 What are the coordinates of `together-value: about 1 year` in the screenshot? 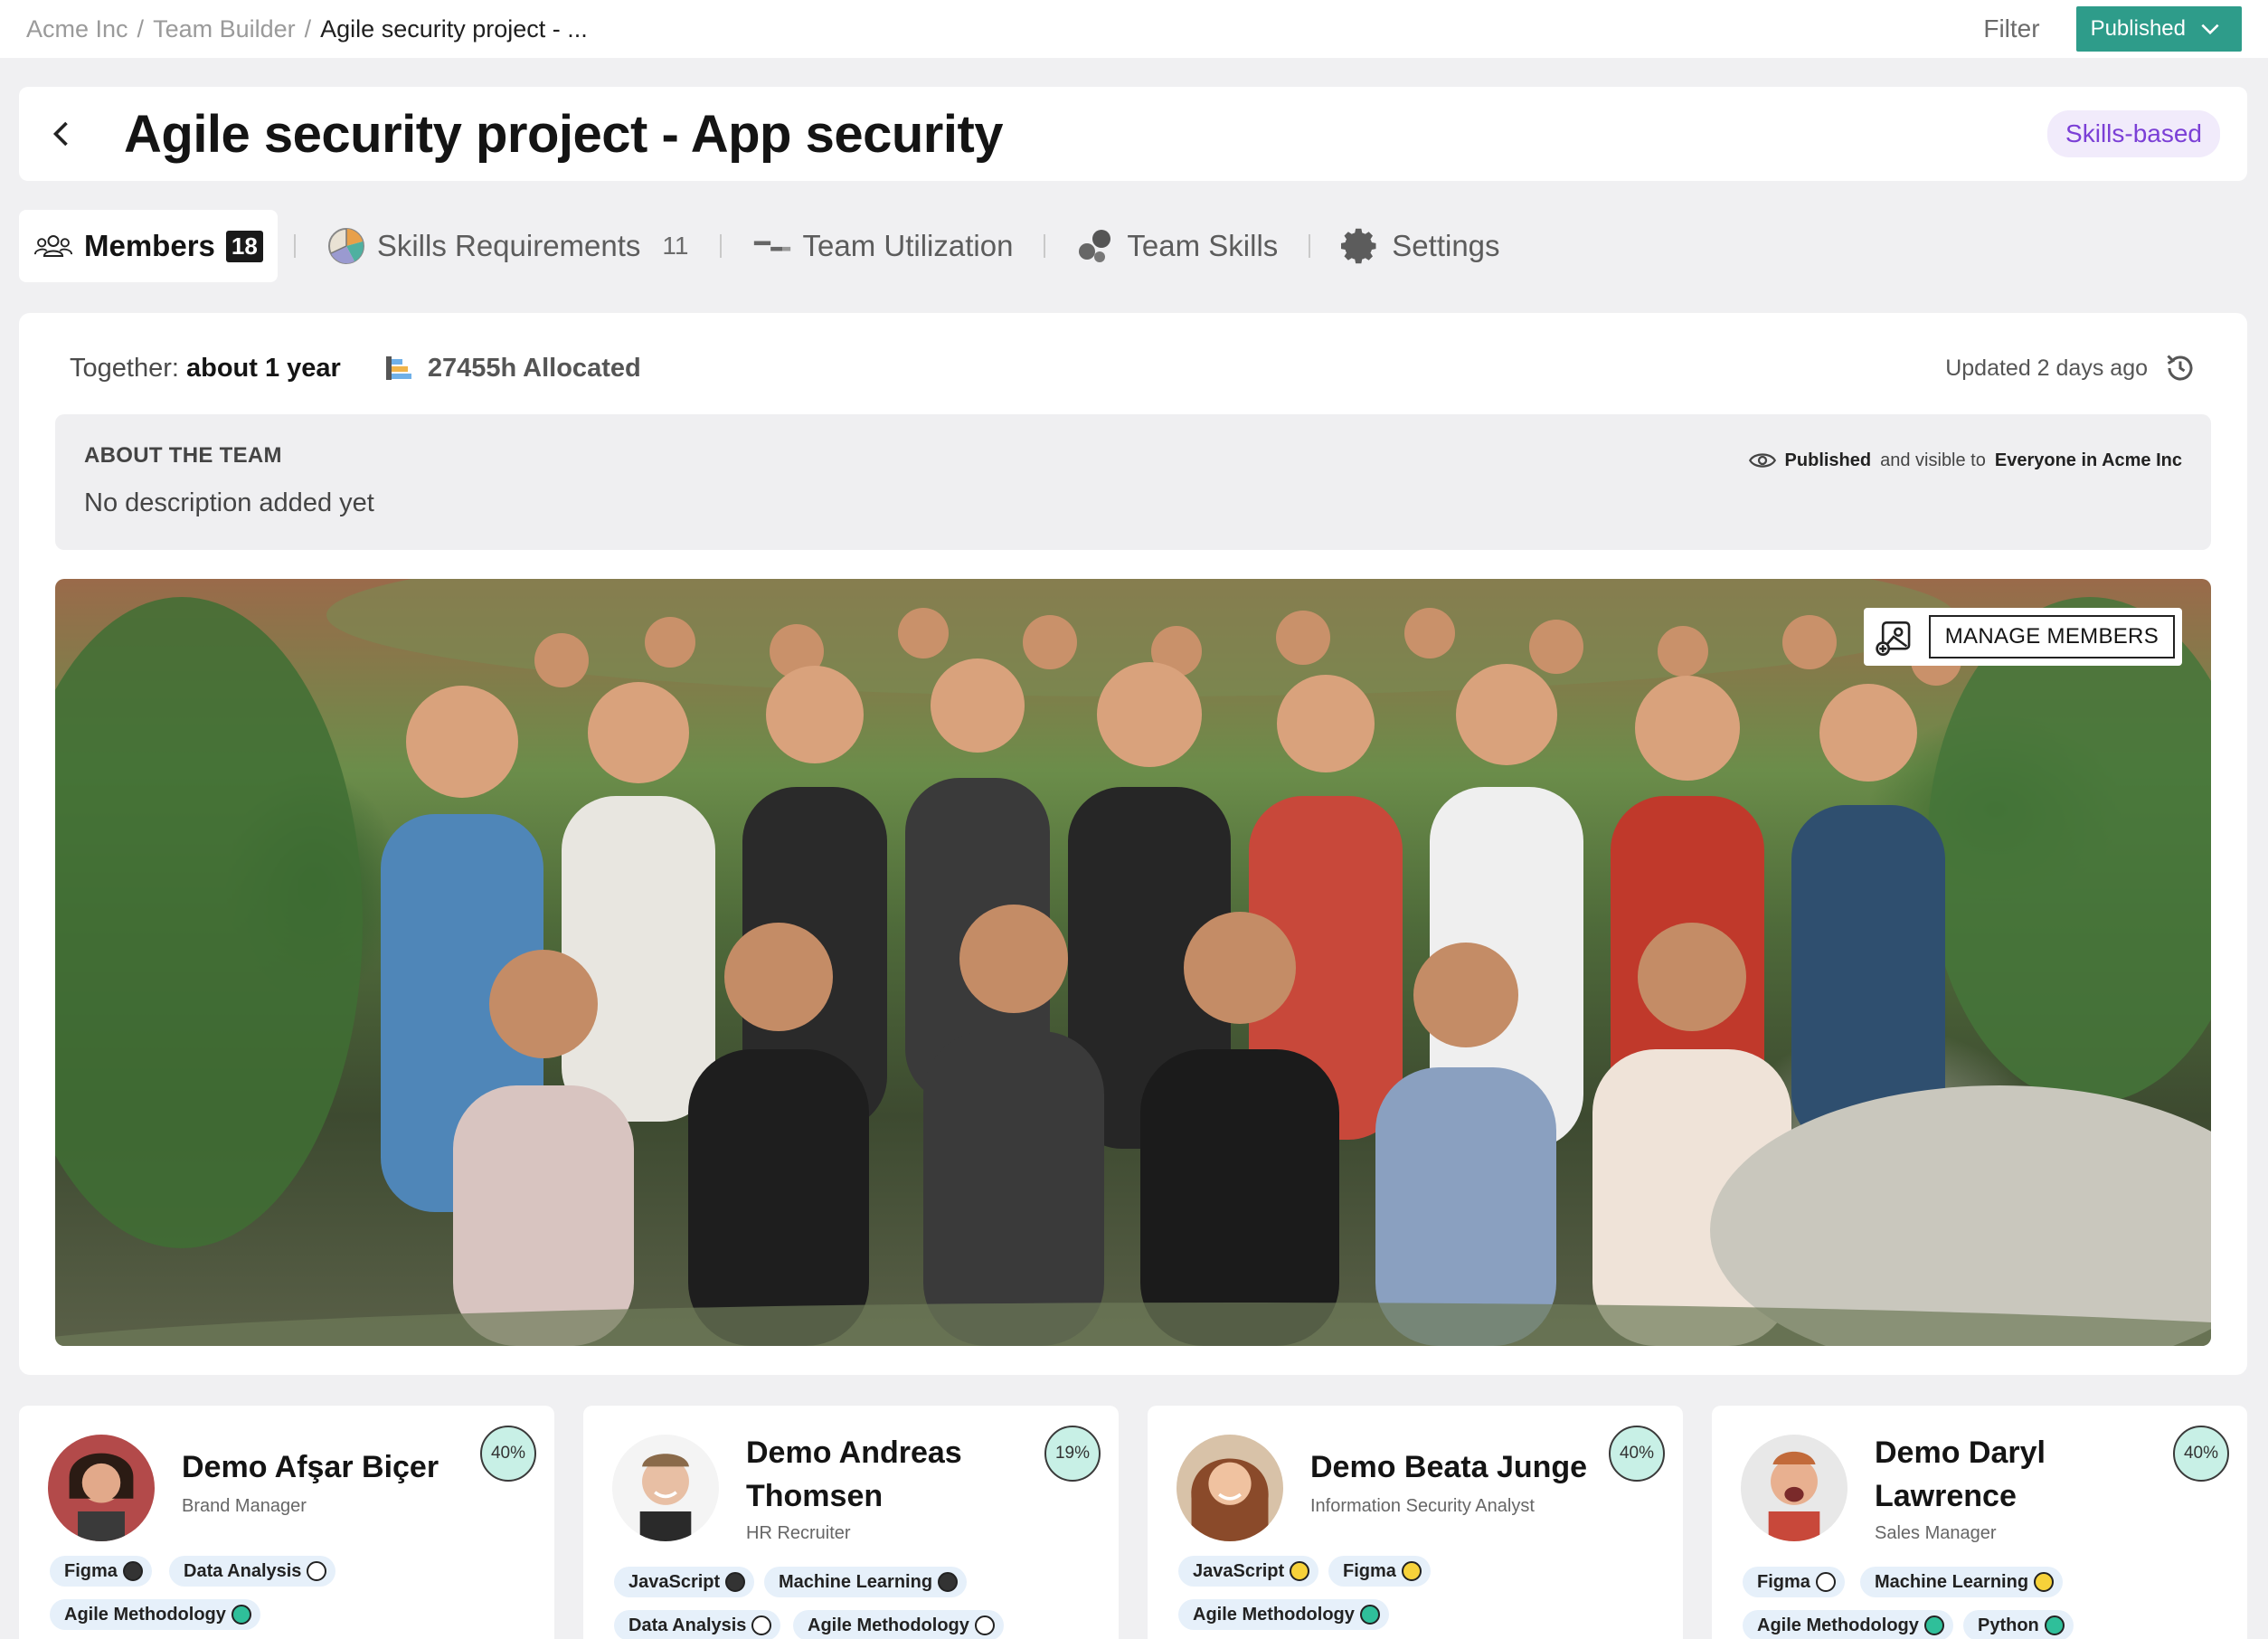 It's located at (263, 368).